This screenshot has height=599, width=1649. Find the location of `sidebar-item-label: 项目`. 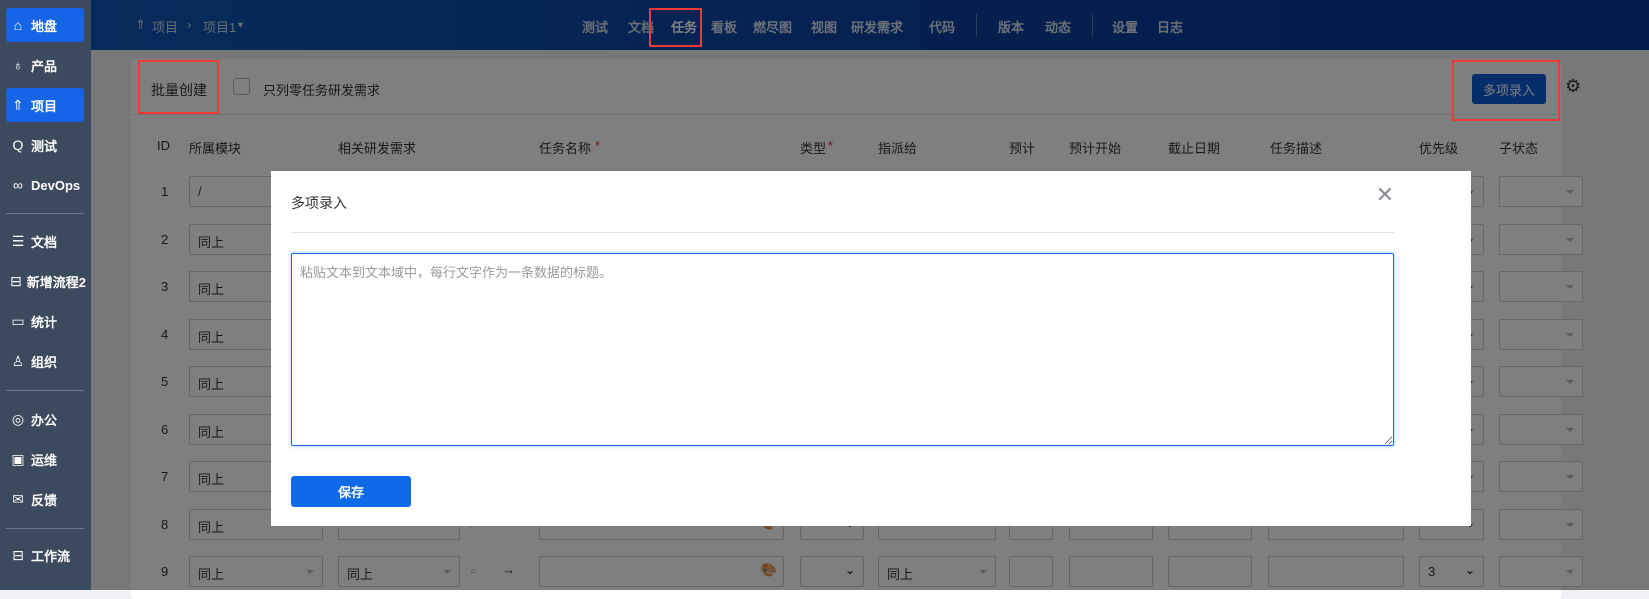

sidebar-item-label: 项目 is located at coordinates (44, 106).